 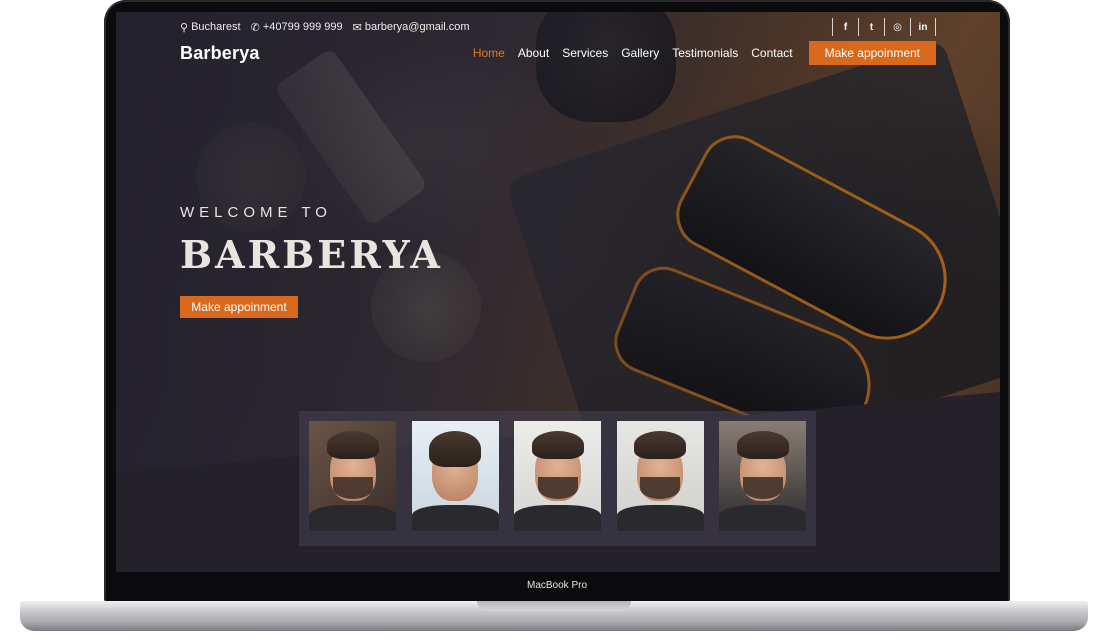 What do you see at coordinates (311, 254) in the screenshot?
I see `hero-title: BARBERYA` at bounding box center [311, 254].